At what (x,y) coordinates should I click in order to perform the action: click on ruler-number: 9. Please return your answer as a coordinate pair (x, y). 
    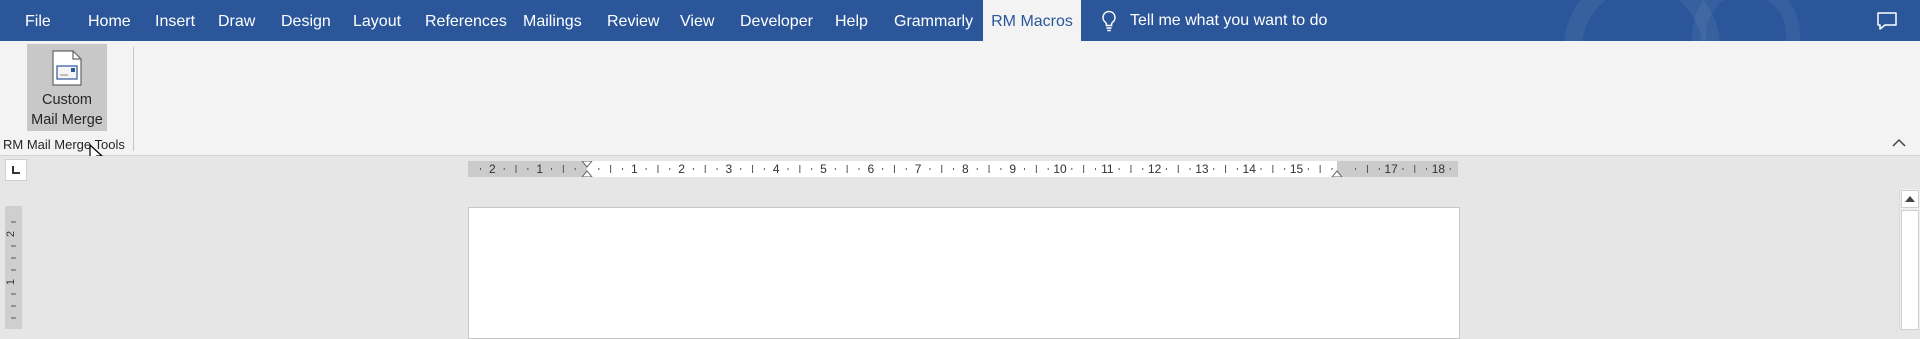
    Looking at the image, I should click on (1012, 169).